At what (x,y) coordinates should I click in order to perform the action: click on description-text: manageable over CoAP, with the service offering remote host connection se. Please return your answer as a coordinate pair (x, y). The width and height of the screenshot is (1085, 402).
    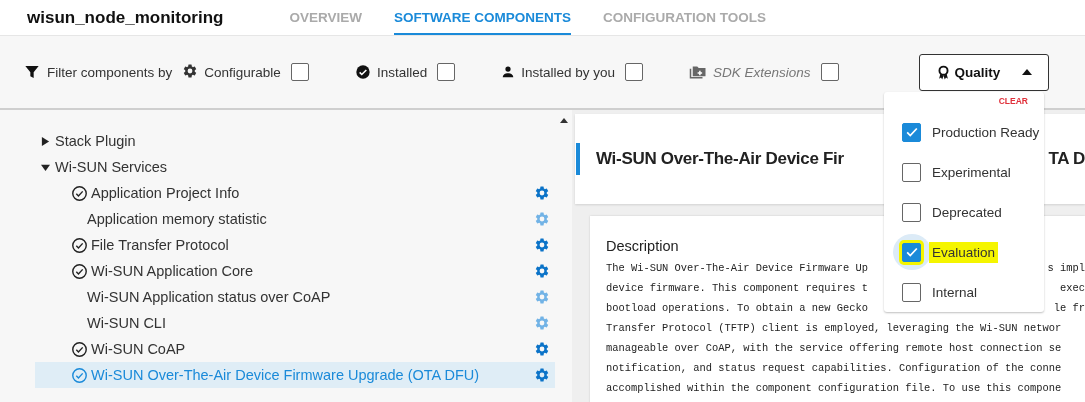
    Looking at the image, I should click on (834, 348).